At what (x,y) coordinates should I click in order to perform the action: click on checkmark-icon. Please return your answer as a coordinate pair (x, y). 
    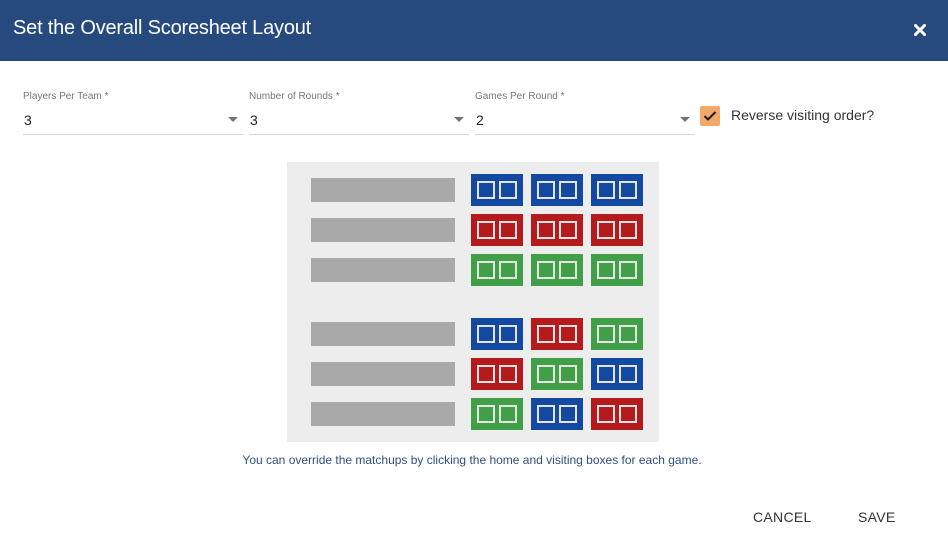
    Looking at the image, I should click on (710, 116).